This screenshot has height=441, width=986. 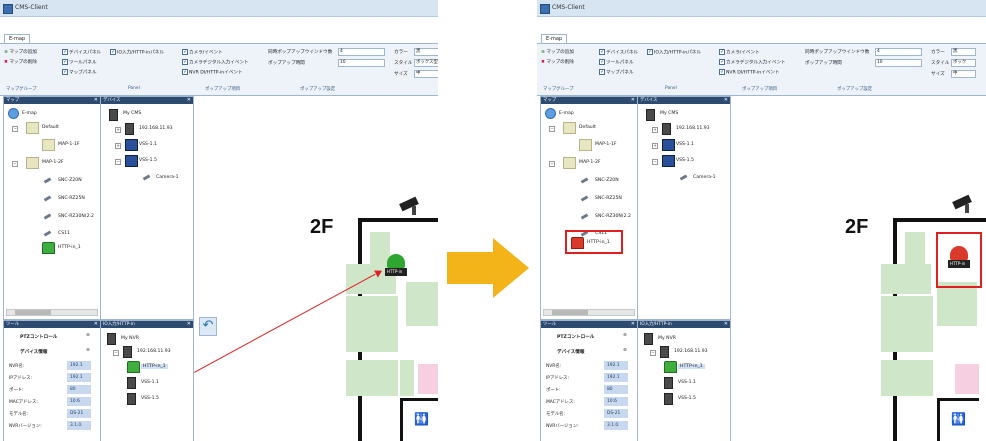 I want to click on prop-row: MACアドレス: 10:6, so click(x=588, y=401).